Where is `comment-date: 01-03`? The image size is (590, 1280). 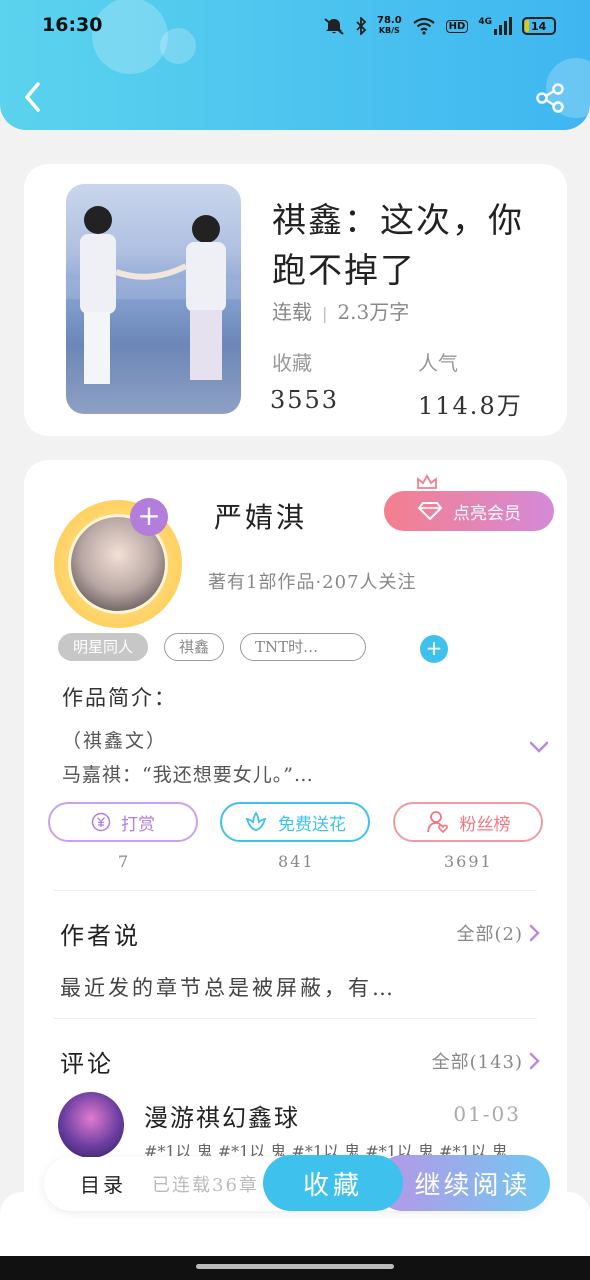 comment-date: 01-03 is located at coordinates (487, 1114).